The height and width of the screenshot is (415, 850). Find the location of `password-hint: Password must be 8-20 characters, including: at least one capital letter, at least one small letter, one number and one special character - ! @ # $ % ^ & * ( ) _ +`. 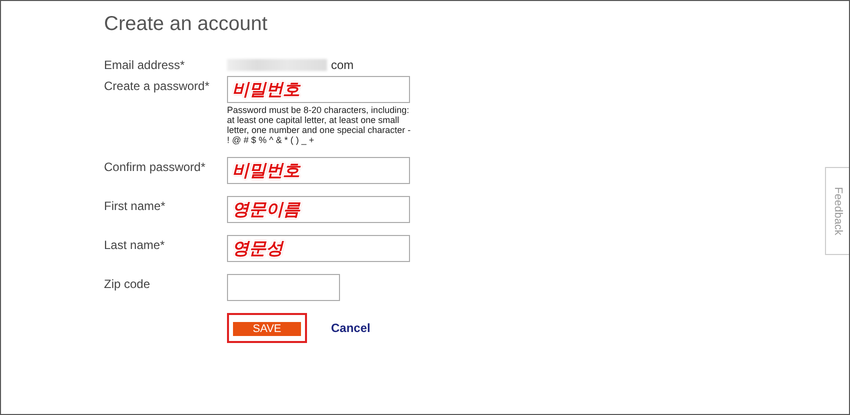

password-hint: Password must be 8-20 characters, including: at least one capital letter, at least one small letter, one number and one special character - ! @ # $ % ^ & * ( ) _ + is located at coordinates (319, 125).